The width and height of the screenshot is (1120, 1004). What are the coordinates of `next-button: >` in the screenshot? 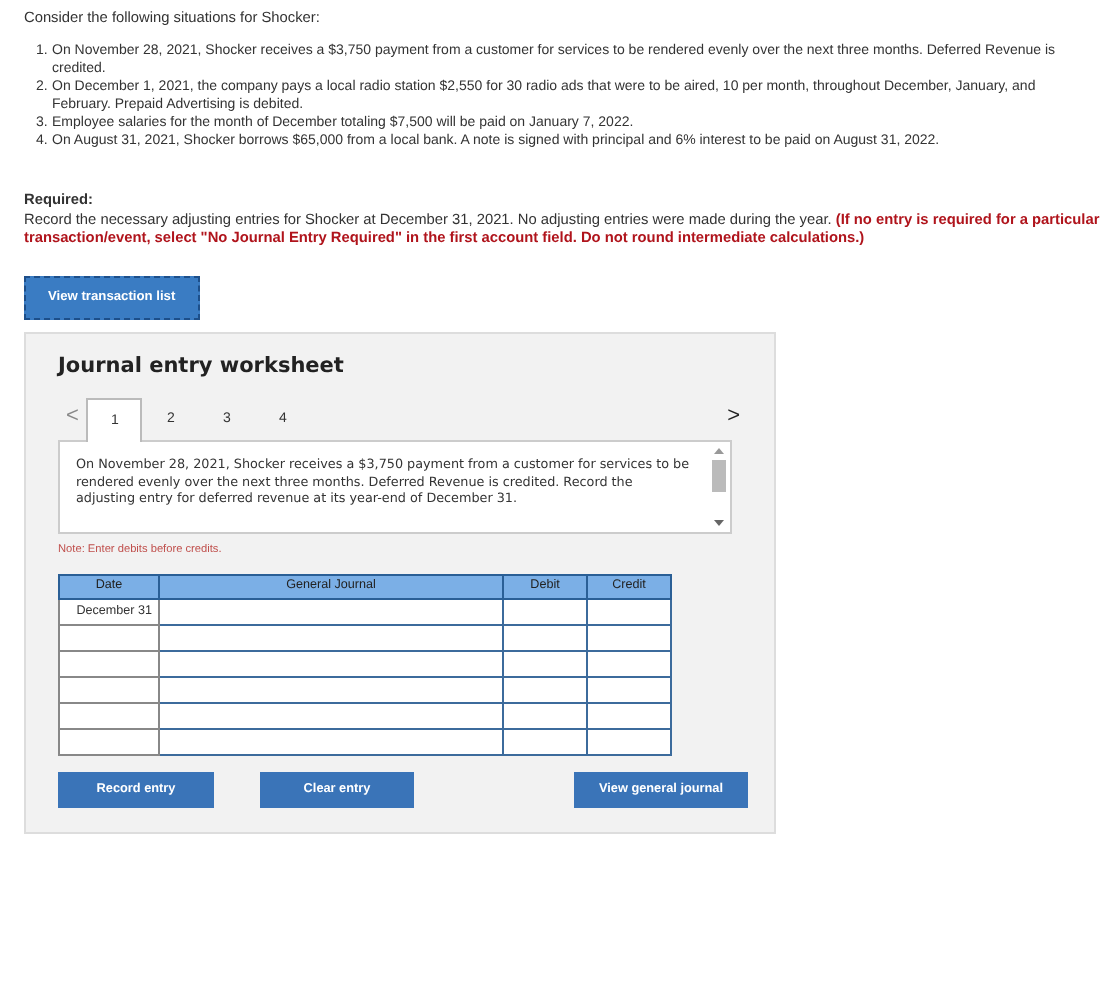 It's located at (733, 417).